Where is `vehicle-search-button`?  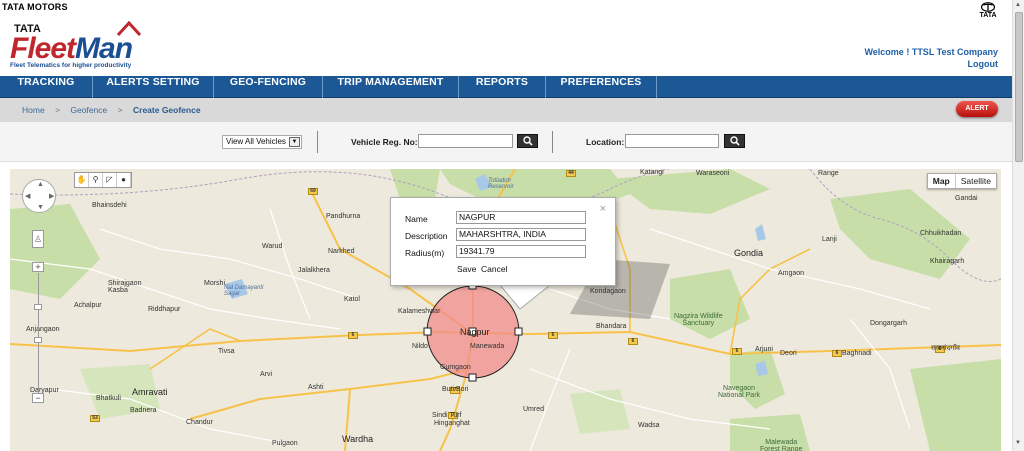 vehicle-search-button is located at coordinates (527, 141).